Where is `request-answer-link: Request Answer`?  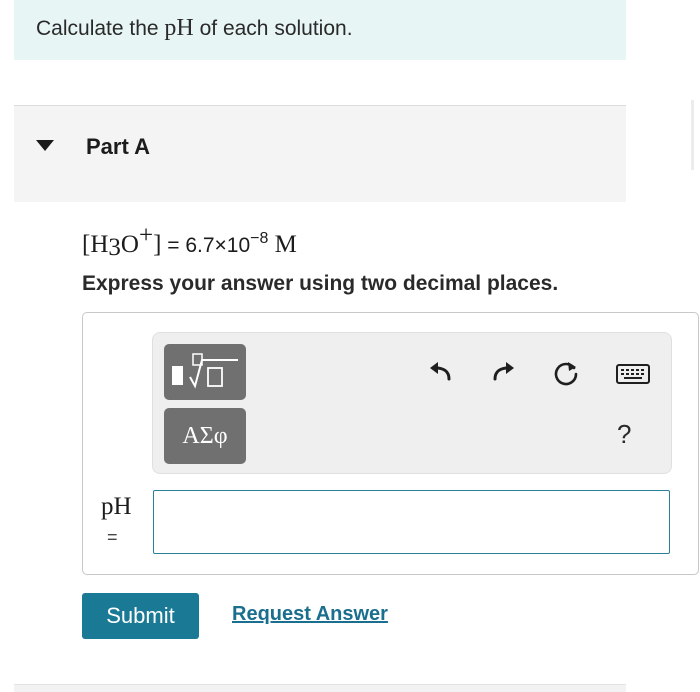
request-answer-link: Request Answer is located at coordinates (310, 614).